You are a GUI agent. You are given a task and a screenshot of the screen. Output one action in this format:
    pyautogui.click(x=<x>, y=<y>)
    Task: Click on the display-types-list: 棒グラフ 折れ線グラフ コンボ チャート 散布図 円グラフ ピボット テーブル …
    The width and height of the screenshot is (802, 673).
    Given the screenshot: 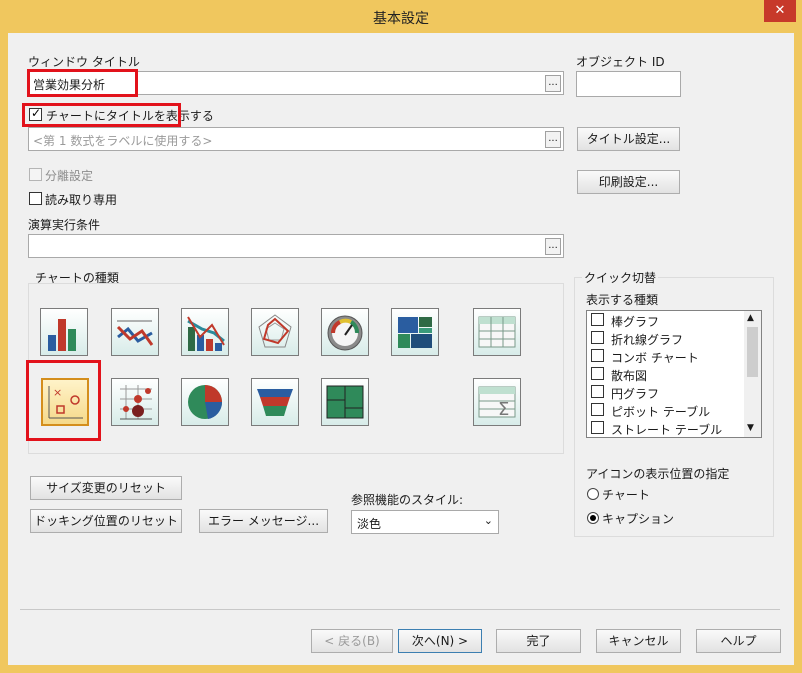 What is the action you would take?
    pyautogui.click(x=674, y=374)
    